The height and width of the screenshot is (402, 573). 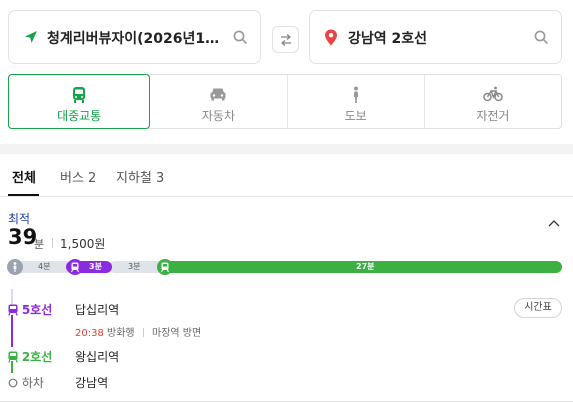 What do you see at coordinates (79, 116) in the screenshot?
I see `mode-label: 대중교통` at bounding box center [79, 116].